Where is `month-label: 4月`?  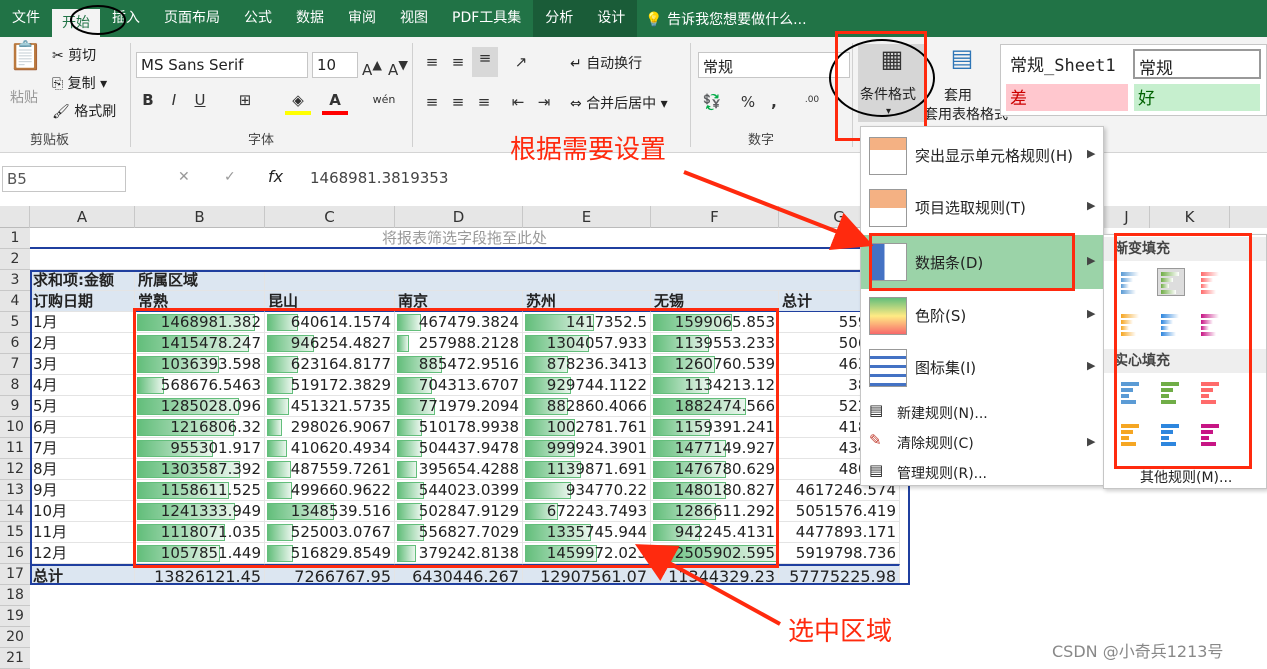
month-label: 4月 is located at coordinates (82, 385).